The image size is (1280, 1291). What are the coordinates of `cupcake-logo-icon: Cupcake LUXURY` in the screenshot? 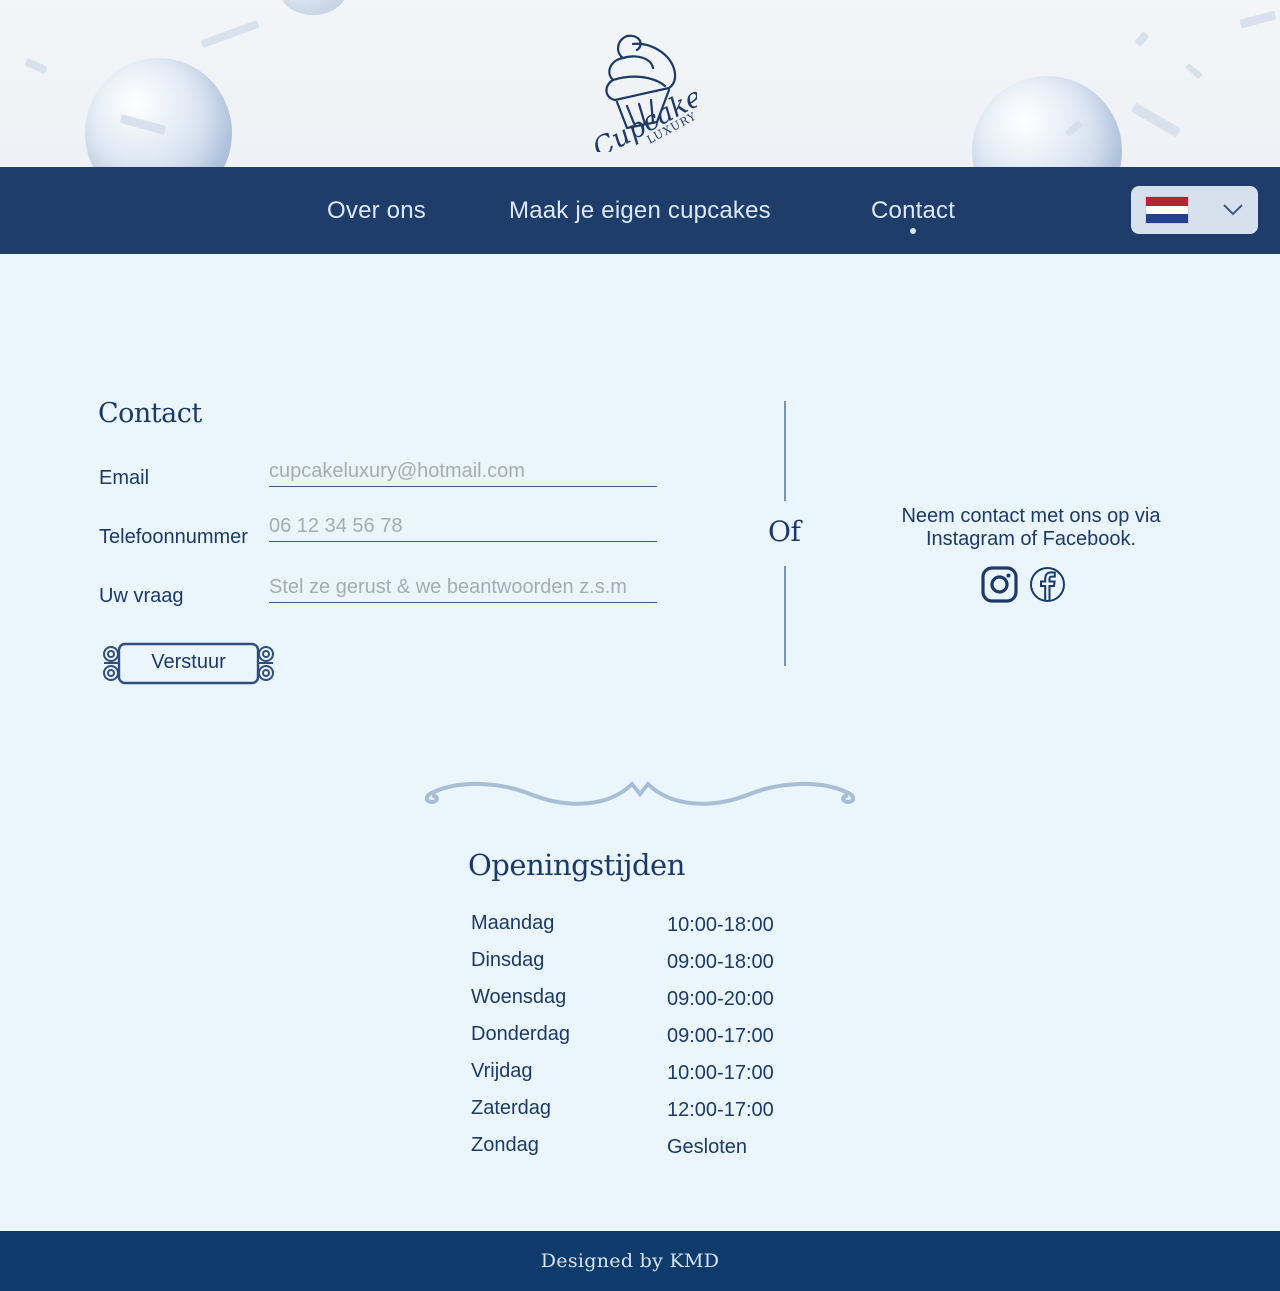 It's located at (647, 99).